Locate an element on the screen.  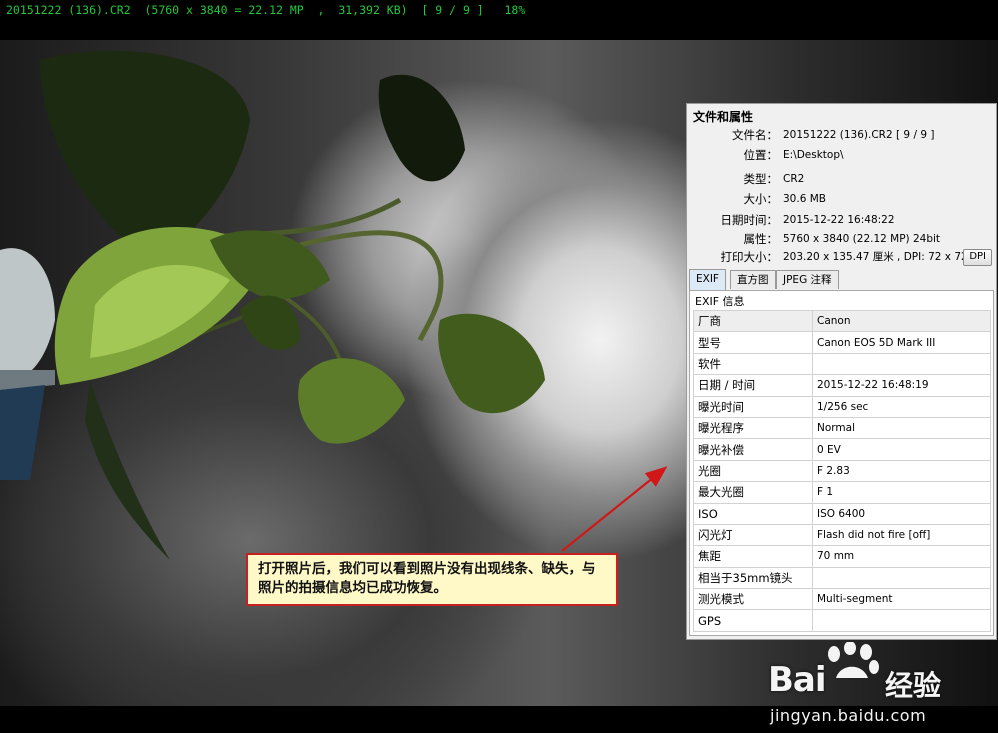
exif-info-header: EXIF 信息 is located at coordinates (720, 301).